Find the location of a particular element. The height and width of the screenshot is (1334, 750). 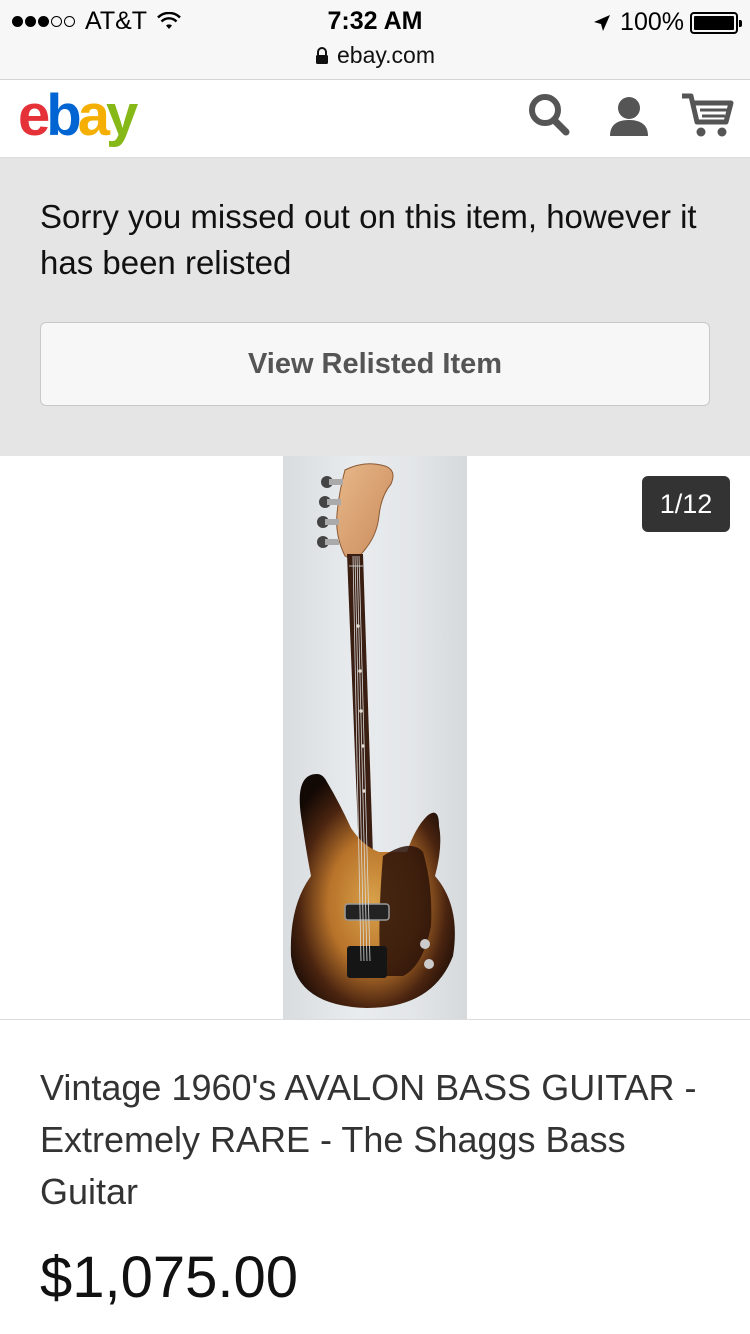

site-header: ebay is located at coordinates (375, 119).